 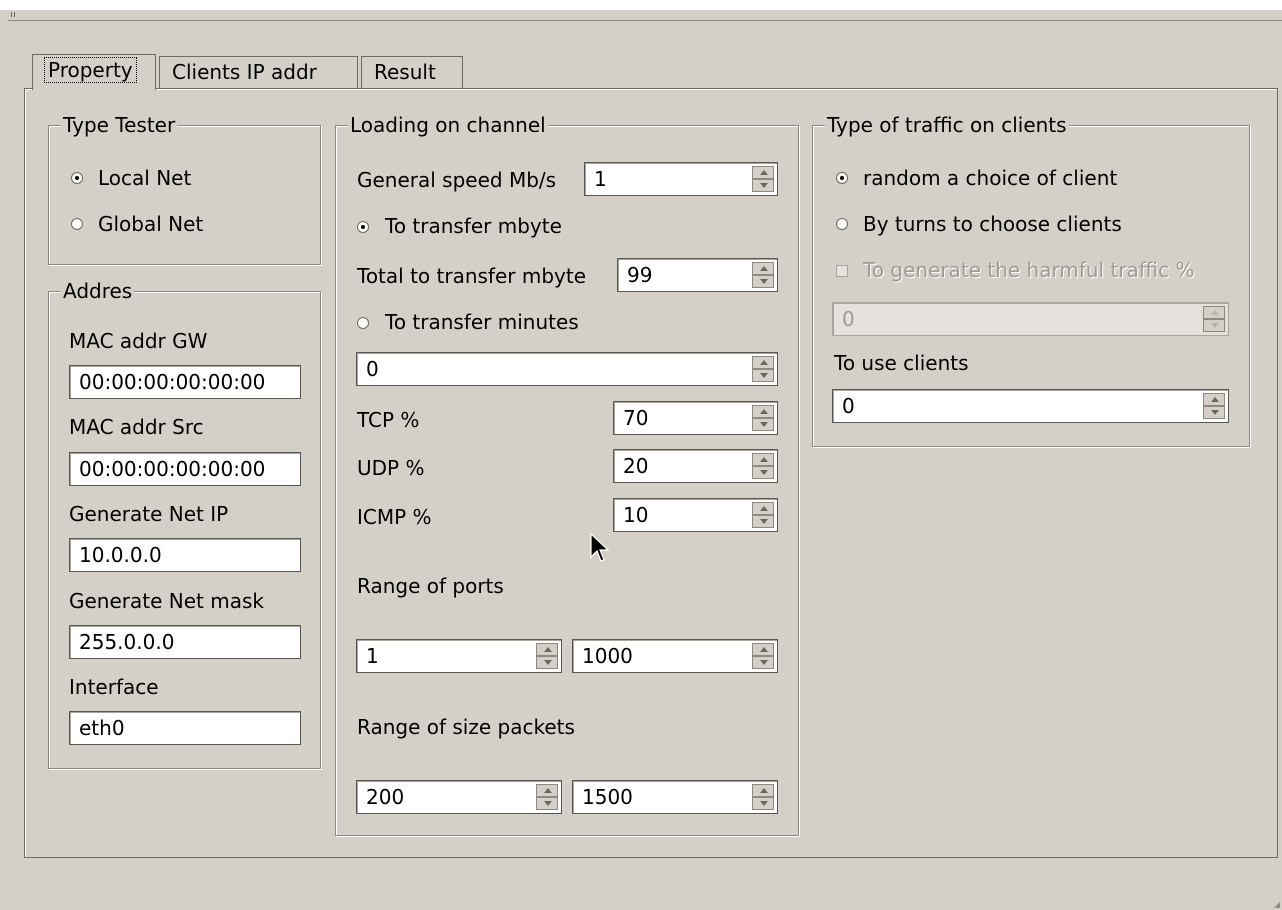 What do you see at coordinates (372, 369) in the screenshot?
I see `minutes-value: 0` at bounding box center [372, 369].